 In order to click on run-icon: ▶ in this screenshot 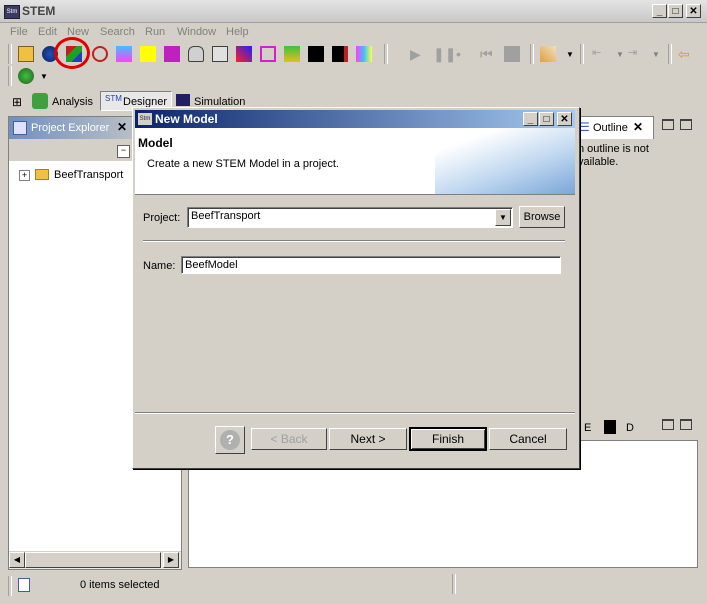, I will do `click(418, 54)`.